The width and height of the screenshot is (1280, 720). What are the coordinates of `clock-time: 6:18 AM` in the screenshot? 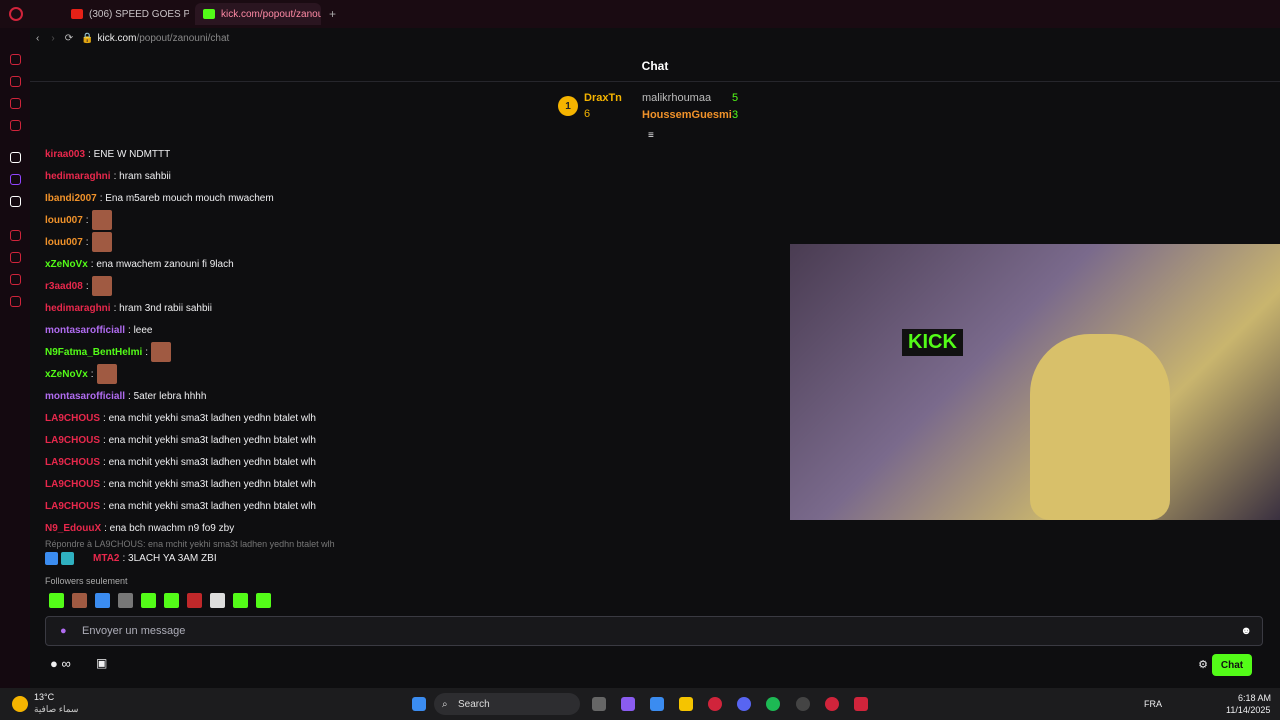 It's located at (1254, 698).